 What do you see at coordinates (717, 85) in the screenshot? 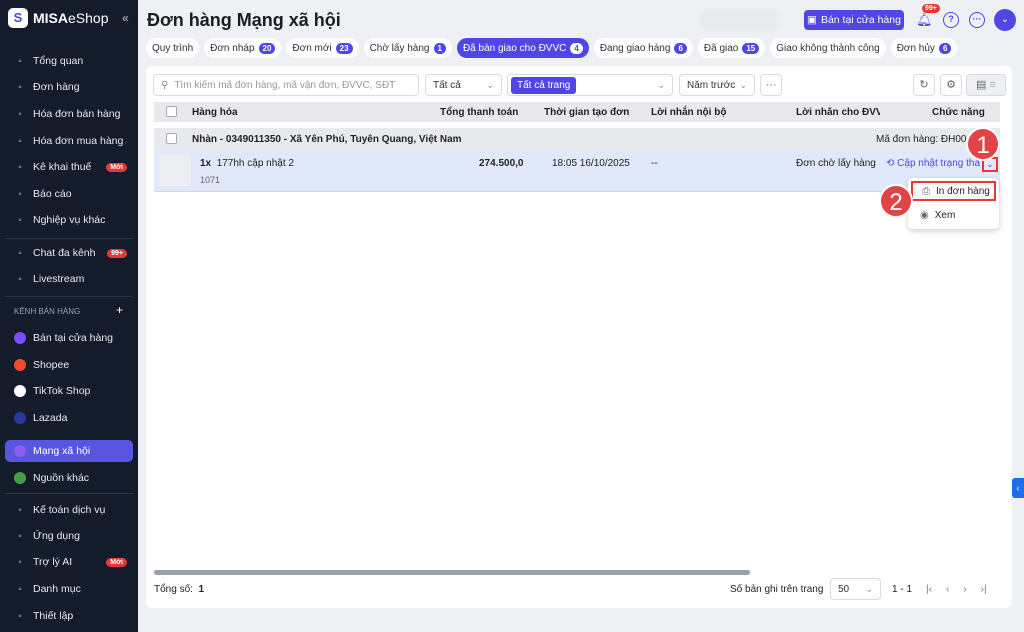
I see `period-select: Năm trước ⌄` at bounding box center [717, 85].